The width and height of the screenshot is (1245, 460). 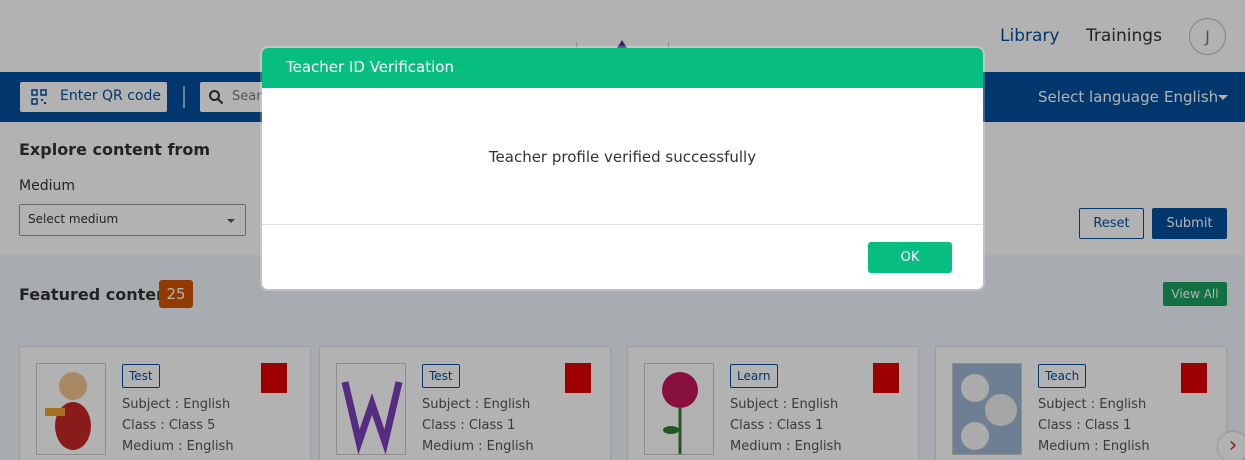 What do you see at coordinates (622, 224) in the screenshot?
I see `modal-divider` at bounding box center [622, 224].